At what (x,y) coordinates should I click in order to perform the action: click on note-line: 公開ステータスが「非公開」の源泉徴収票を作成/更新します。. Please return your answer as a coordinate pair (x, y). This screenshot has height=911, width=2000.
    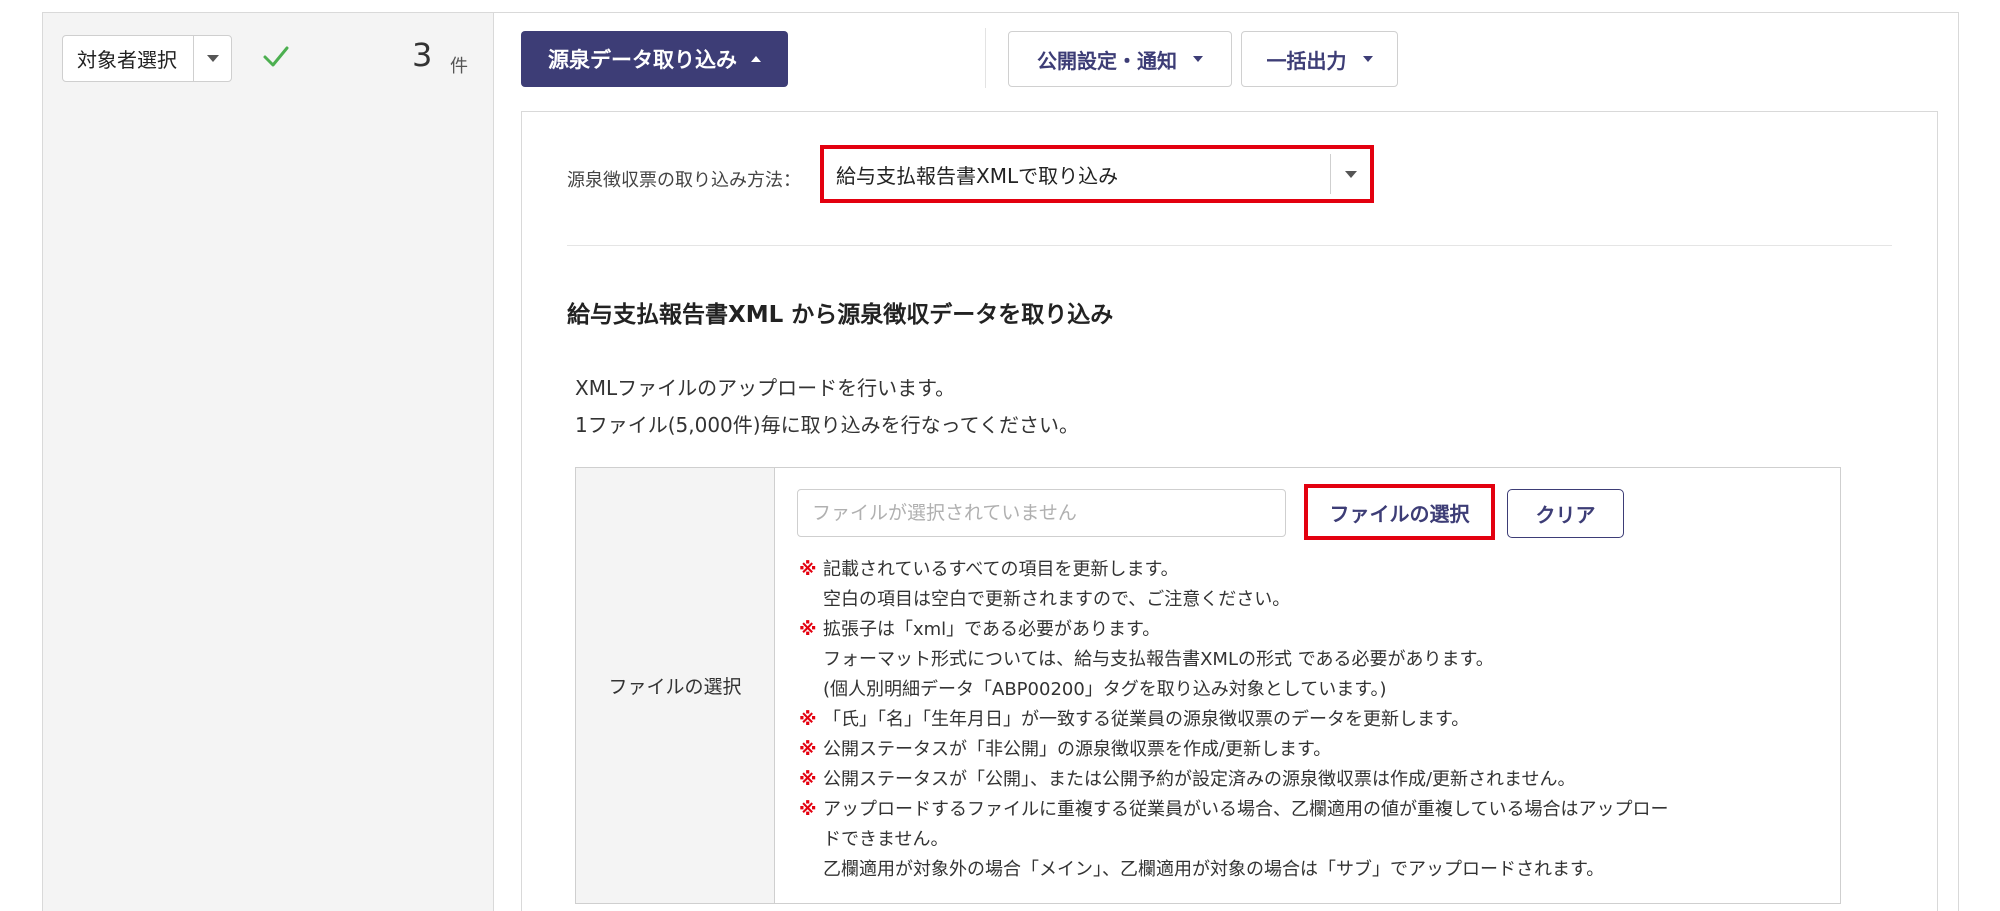
    Looking at the image, I should click on (1077, 749).